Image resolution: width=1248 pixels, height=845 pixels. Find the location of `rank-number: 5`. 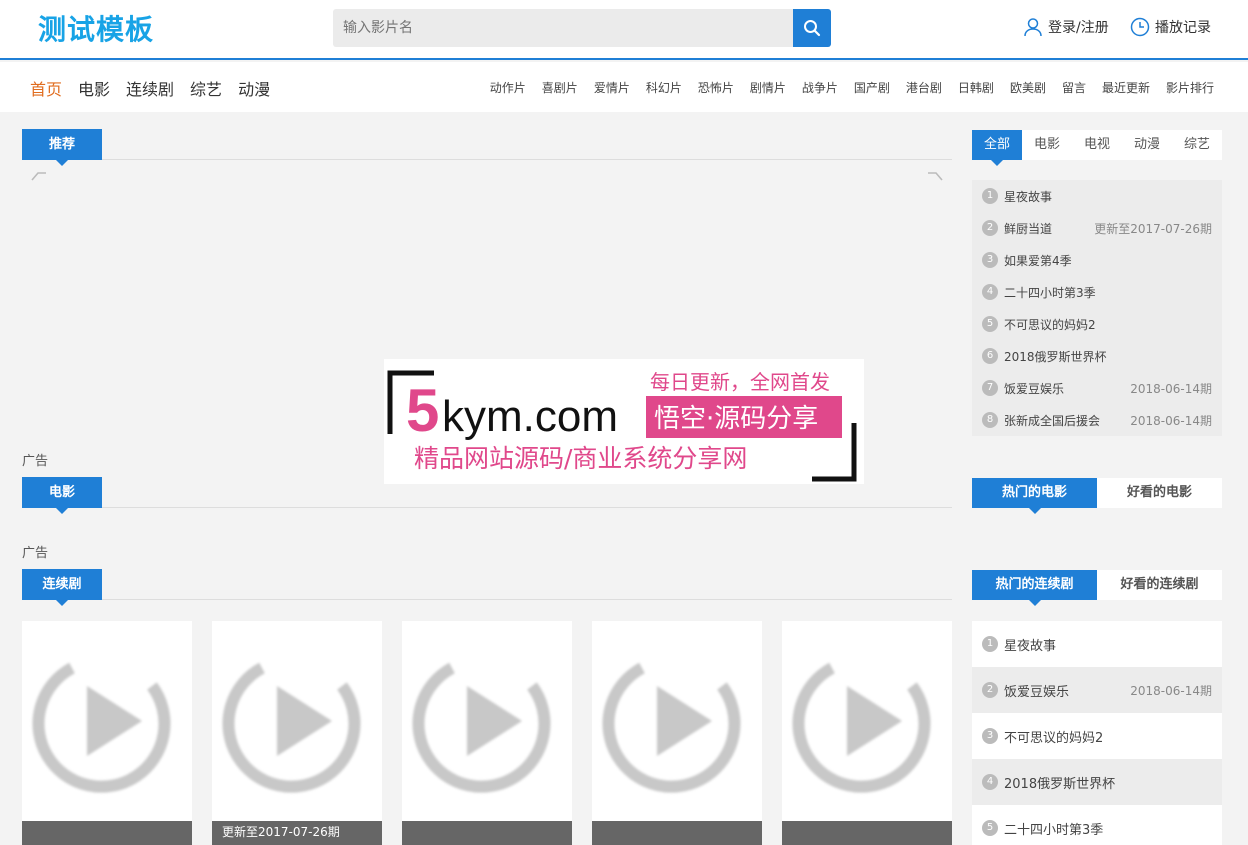

rank-number: 5 is located at coordinates (990, 828).